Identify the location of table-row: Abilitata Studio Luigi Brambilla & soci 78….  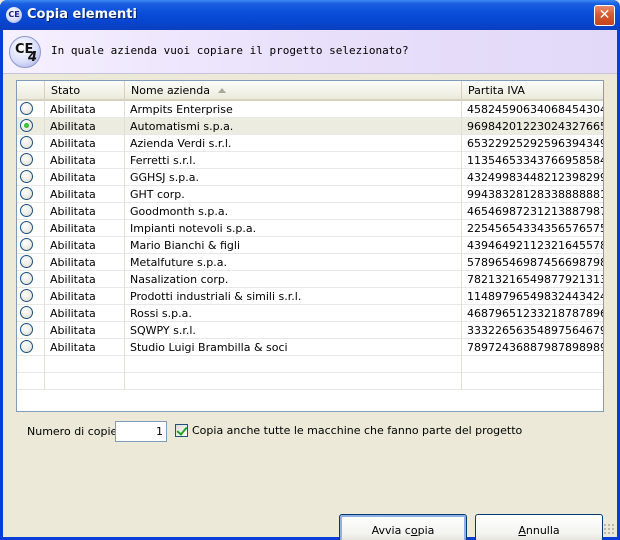
(310, 347).